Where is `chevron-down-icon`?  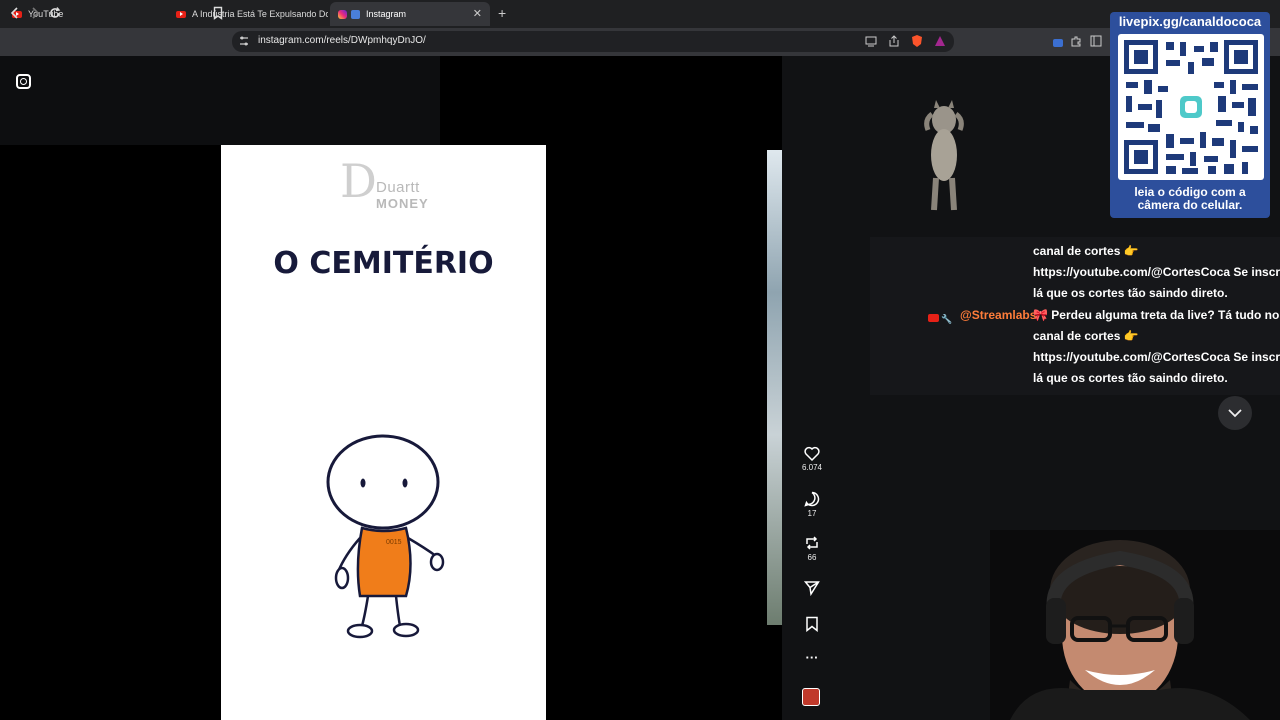
chevron-down-icon is located at coordinates (1235, 413).